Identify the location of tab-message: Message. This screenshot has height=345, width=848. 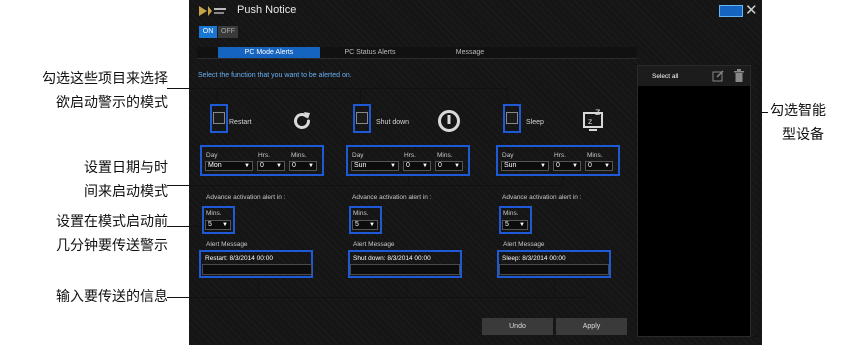
(470, 52).